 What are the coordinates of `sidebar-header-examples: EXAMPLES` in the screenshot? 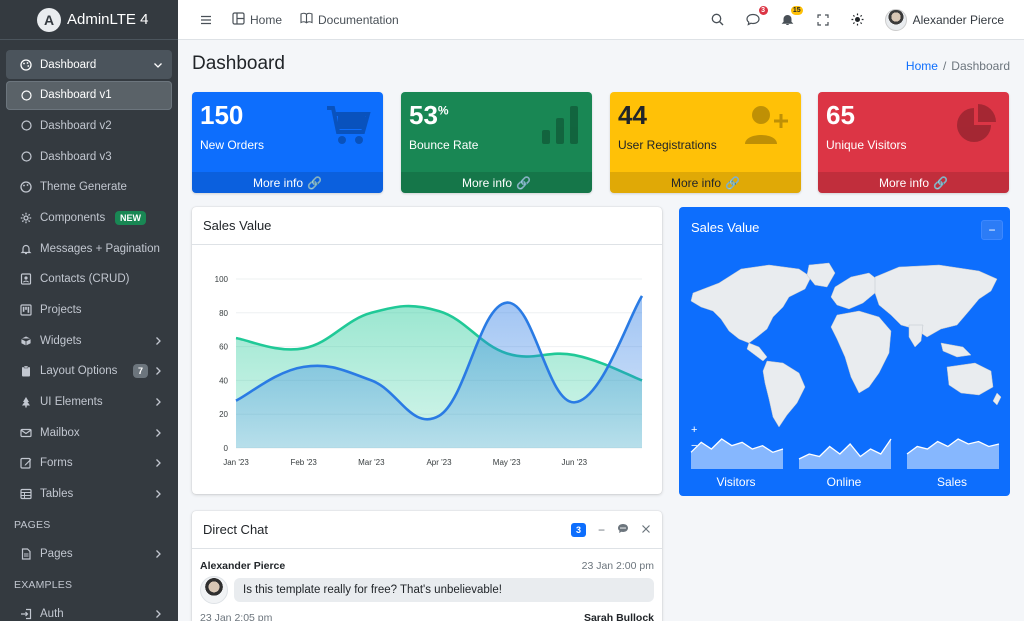 It's located at (43, 585).